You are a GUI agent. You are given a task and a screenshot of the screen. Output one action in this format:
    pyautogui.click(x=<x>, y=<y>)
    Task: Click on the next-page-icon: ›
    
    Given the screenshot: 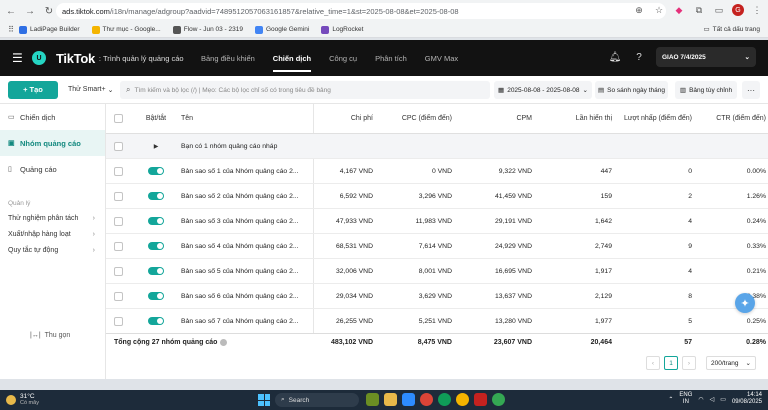 What is the action you would take?
    pyautogui.click(x=689, y=363)
    